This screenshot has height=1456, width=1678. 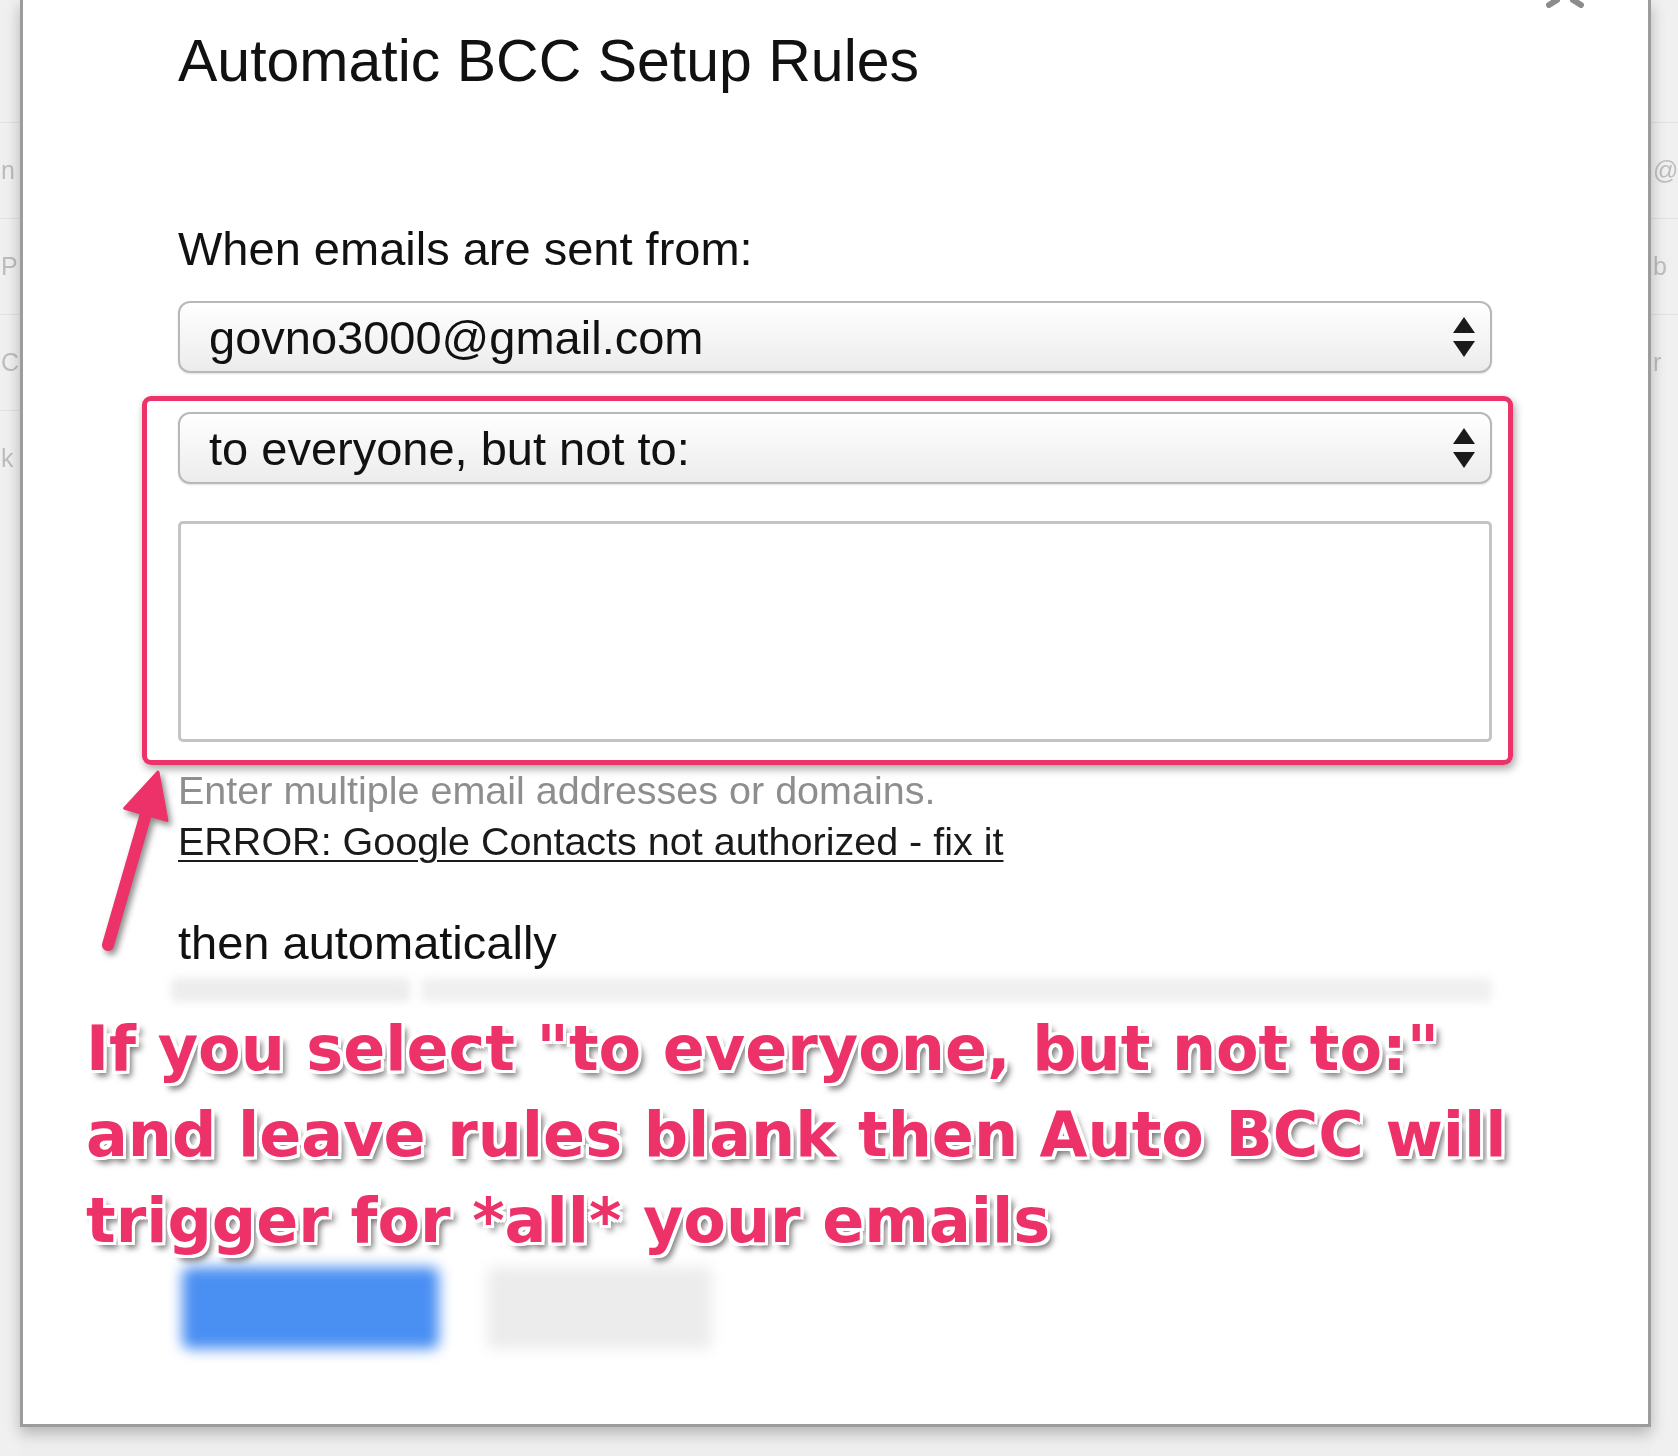 I want to click on background-list-text: @, so click(x=1665, y=170).